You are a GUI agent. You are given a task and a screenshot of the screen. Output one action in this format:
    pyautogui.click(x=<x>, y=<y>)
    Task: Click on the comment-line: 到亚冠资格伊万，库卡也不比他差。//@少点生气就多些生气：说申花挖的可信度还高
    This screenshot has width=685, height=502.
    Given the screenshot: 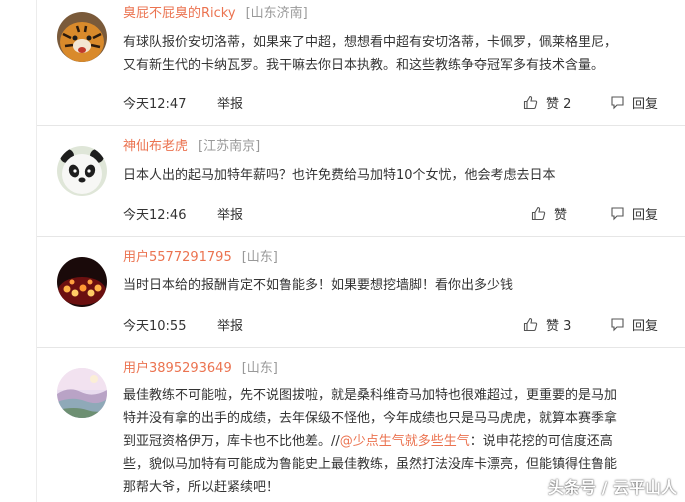 What is the action you would take?
    pyautogui.click(x=397, y=441)
    